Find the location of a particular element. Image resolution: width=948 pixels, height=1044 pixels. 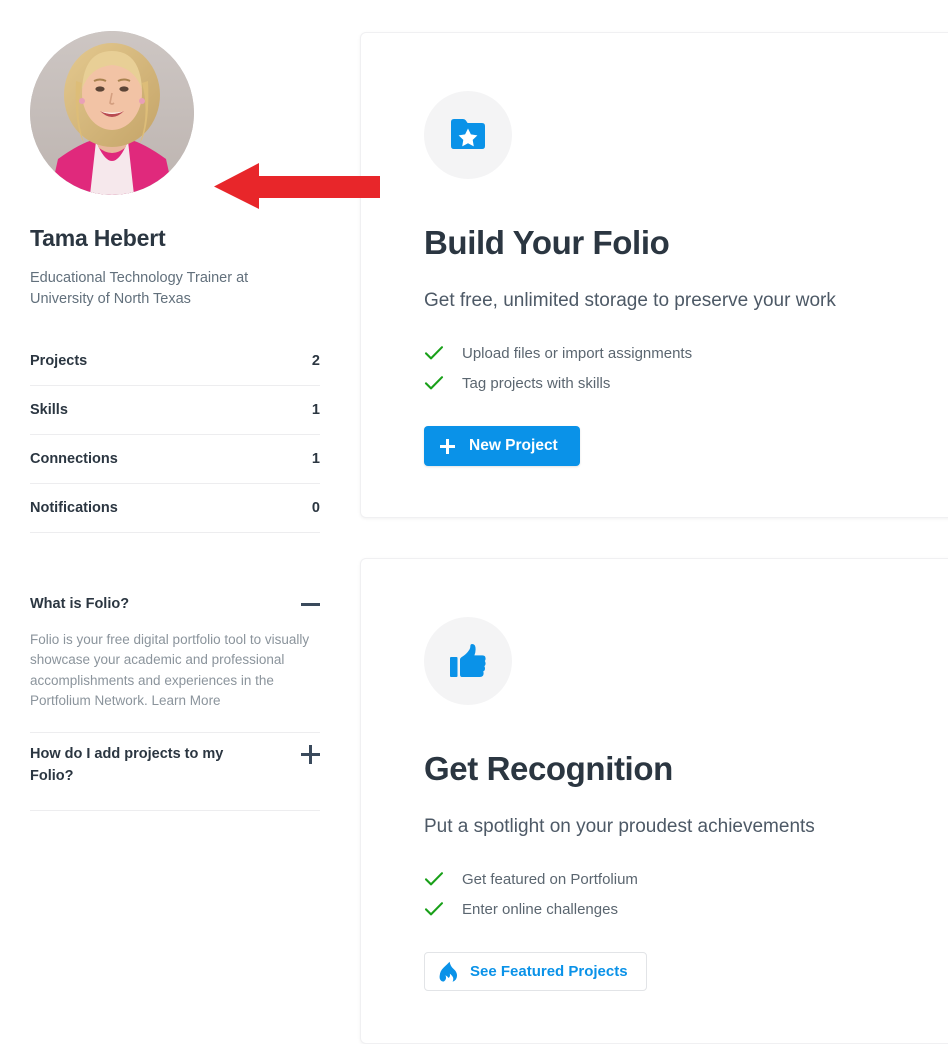

stat-value: 2 is located at coordinates (315, 361).